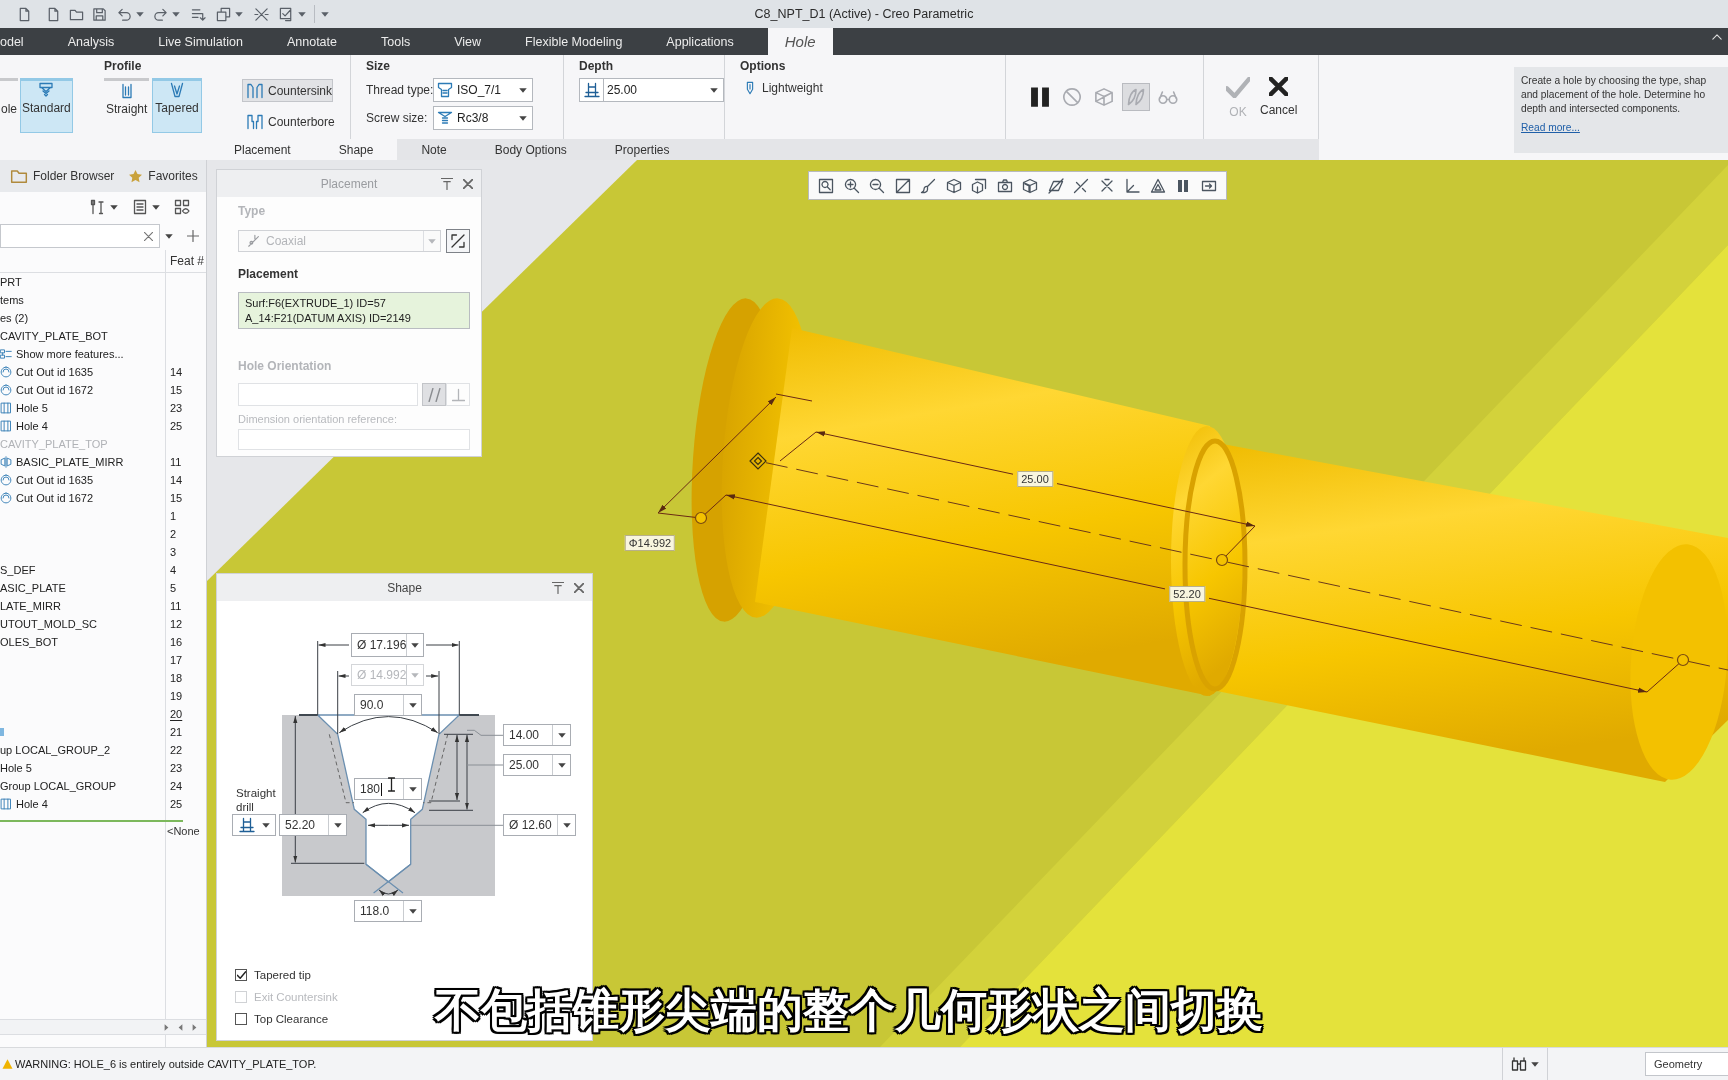 The width and height of the screenshot is (1728, 1080). Describe the element at coordinates (663, 90) in the screenshot. I see `depth-field: 25.00` at that location.